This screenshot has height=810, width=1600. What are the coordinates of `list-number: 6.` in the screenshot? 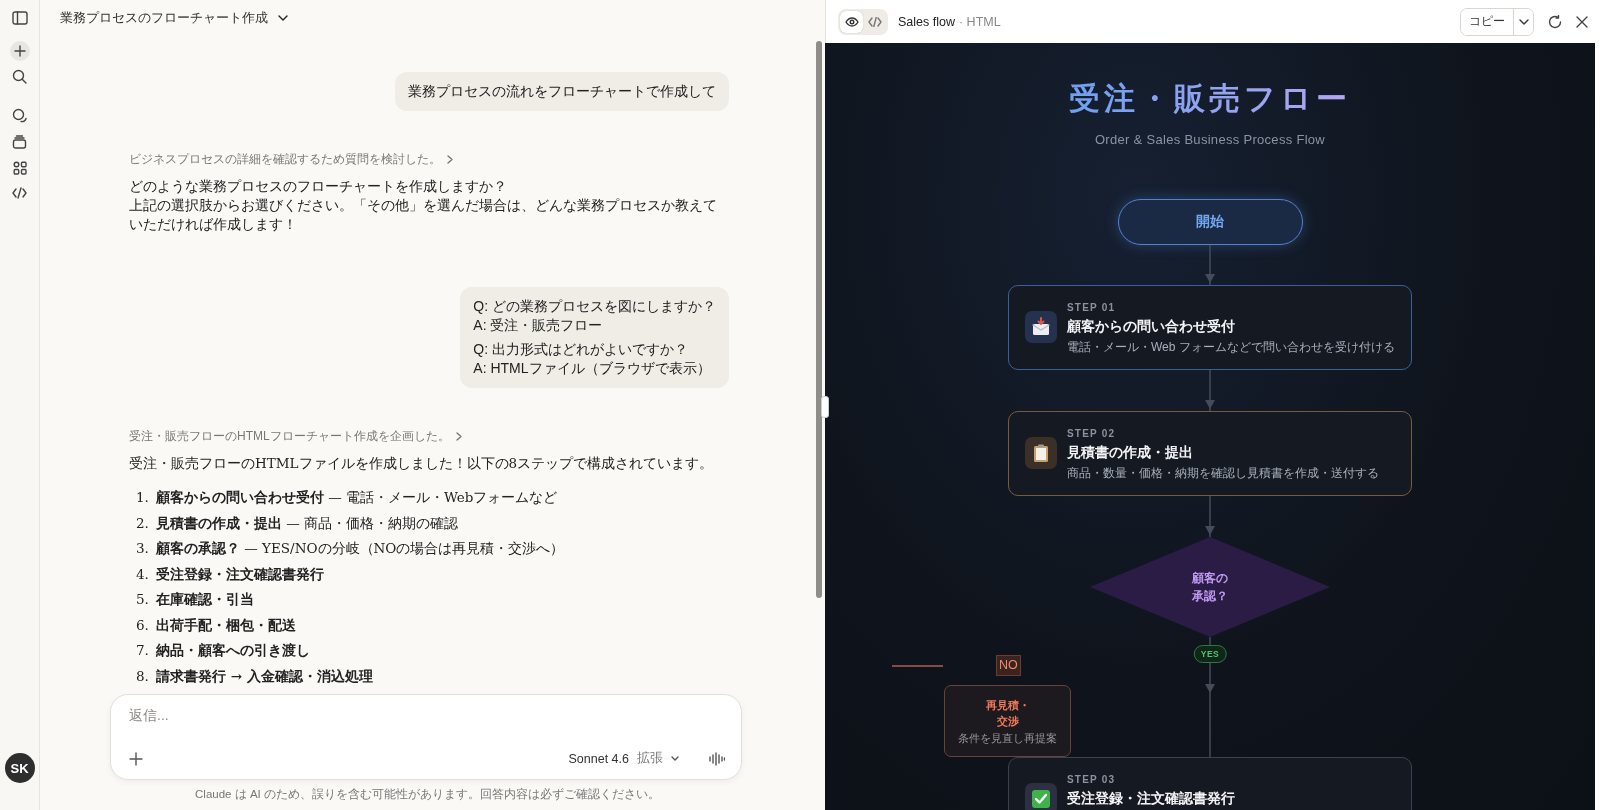 It's located at (142, 625).